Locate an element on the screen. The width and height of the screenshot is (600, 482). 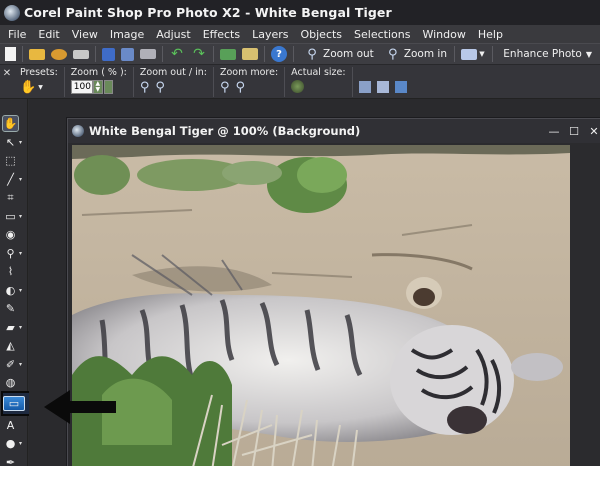
crop-tool: ⌗ is located at coordinates (14, 197).